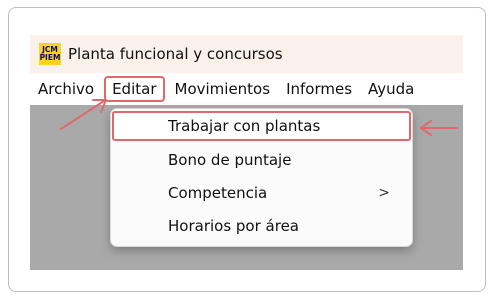 This screenshot has width=496, height=300. Describe the element at coordinates (218, 193) in the screenshot. I see `menu-item-label: Competencia` at that location.